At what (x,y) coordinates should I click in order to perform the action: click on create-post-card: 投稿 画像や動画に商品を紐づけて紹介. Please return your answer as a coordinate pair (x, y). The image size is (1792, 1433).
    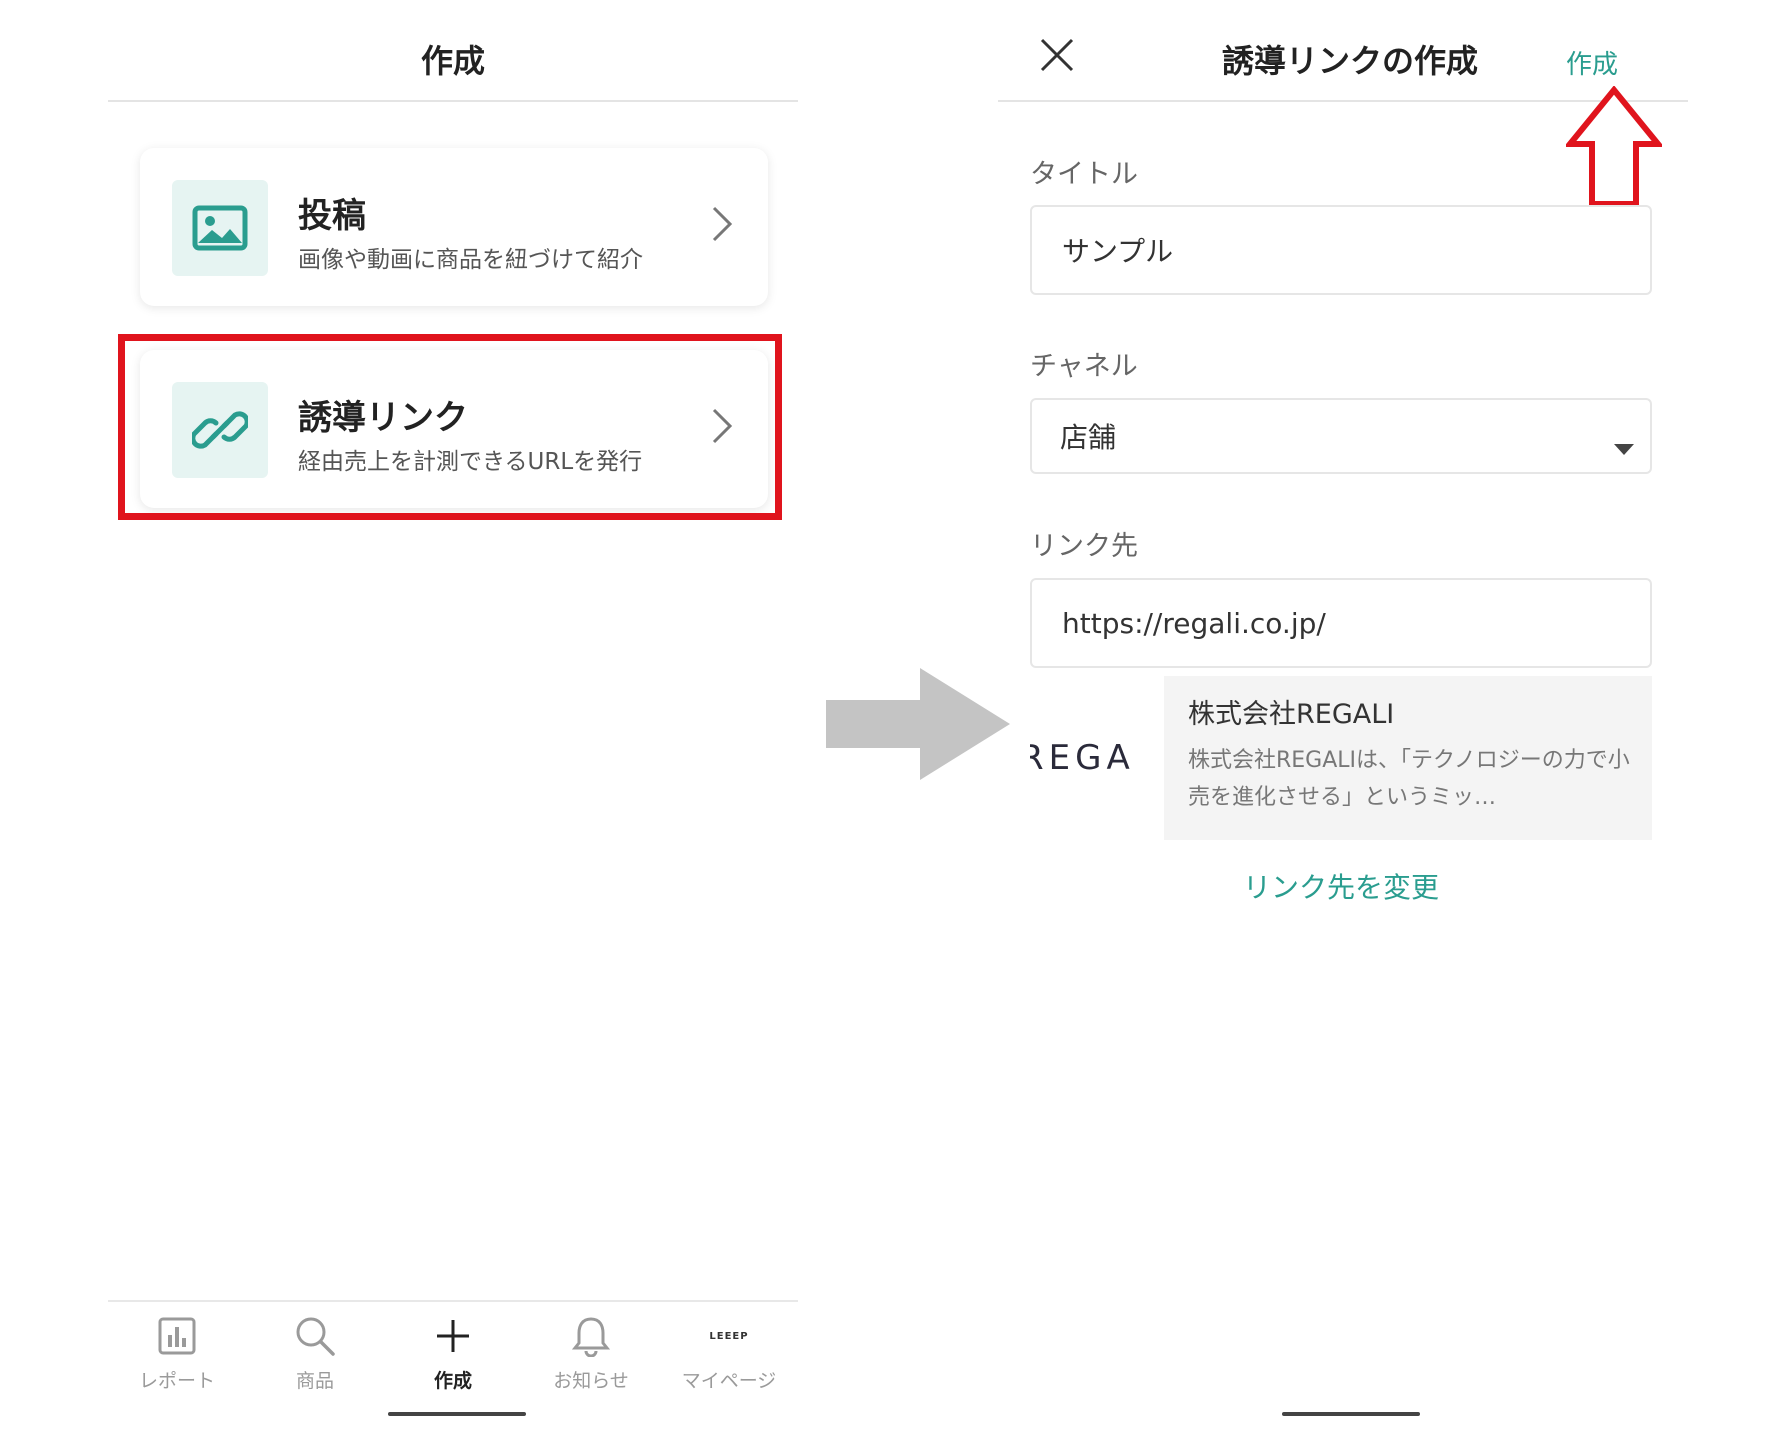
    Looking at the image, I should click on (454, 227).